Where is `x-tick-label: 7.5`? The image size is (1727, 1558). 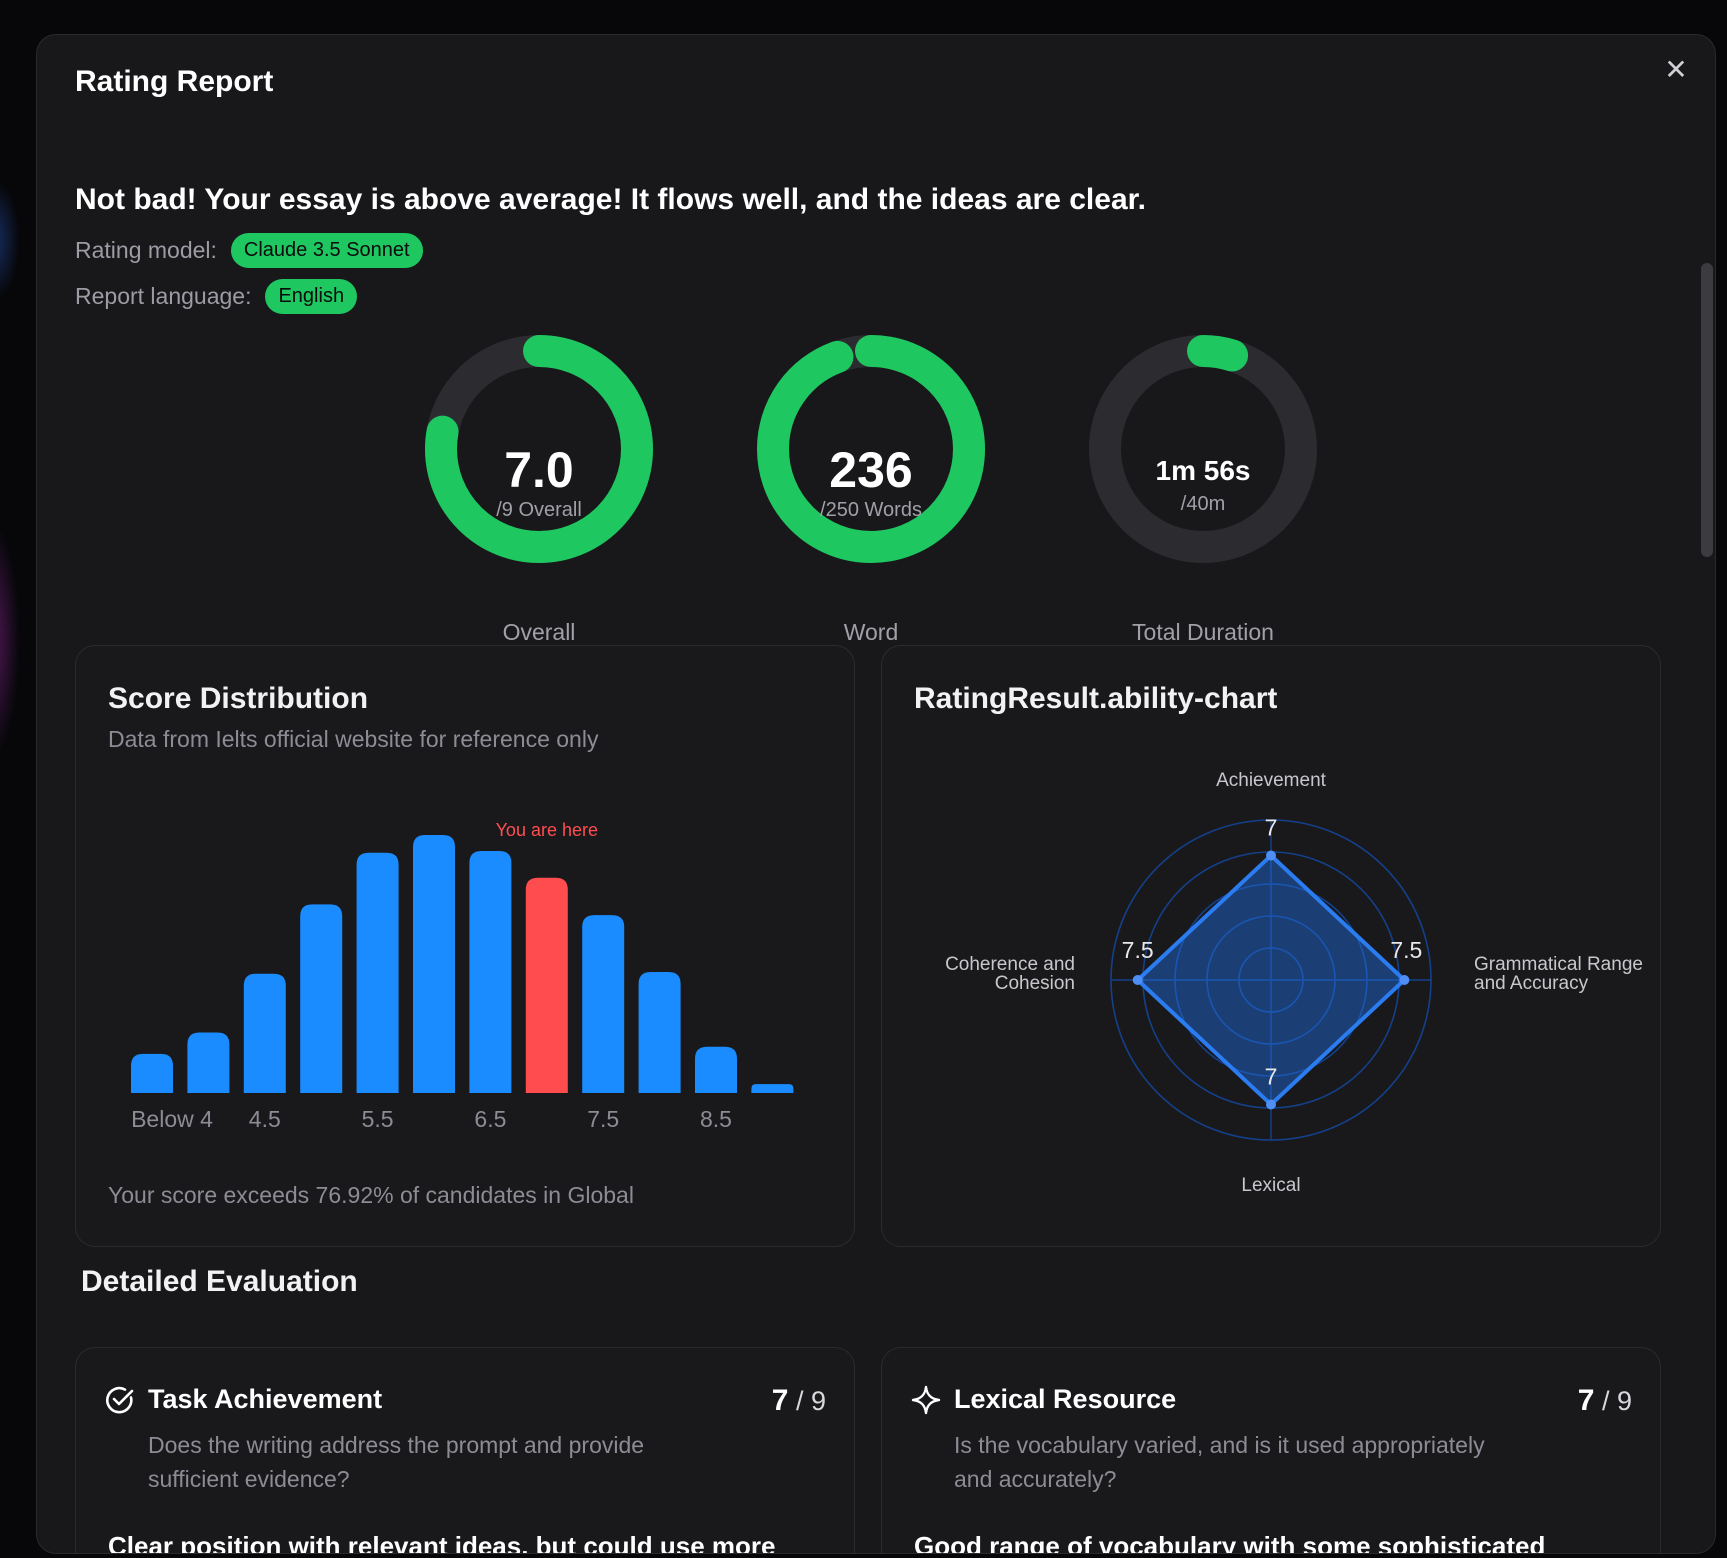 x-tick-label: 7.5 is located at coordinates (603, 1119).